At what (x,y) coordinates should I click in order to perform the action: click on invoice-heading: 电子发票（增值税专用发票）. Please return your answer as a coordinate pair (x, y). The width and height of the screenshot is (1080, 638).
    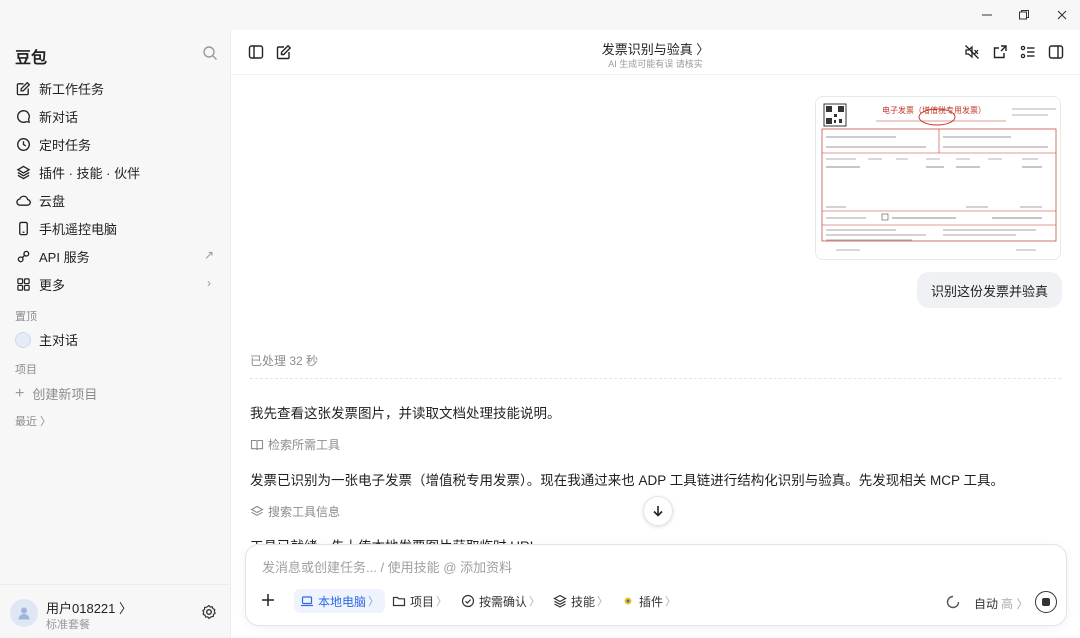
    Looking at the image, I should click on (934, 110).